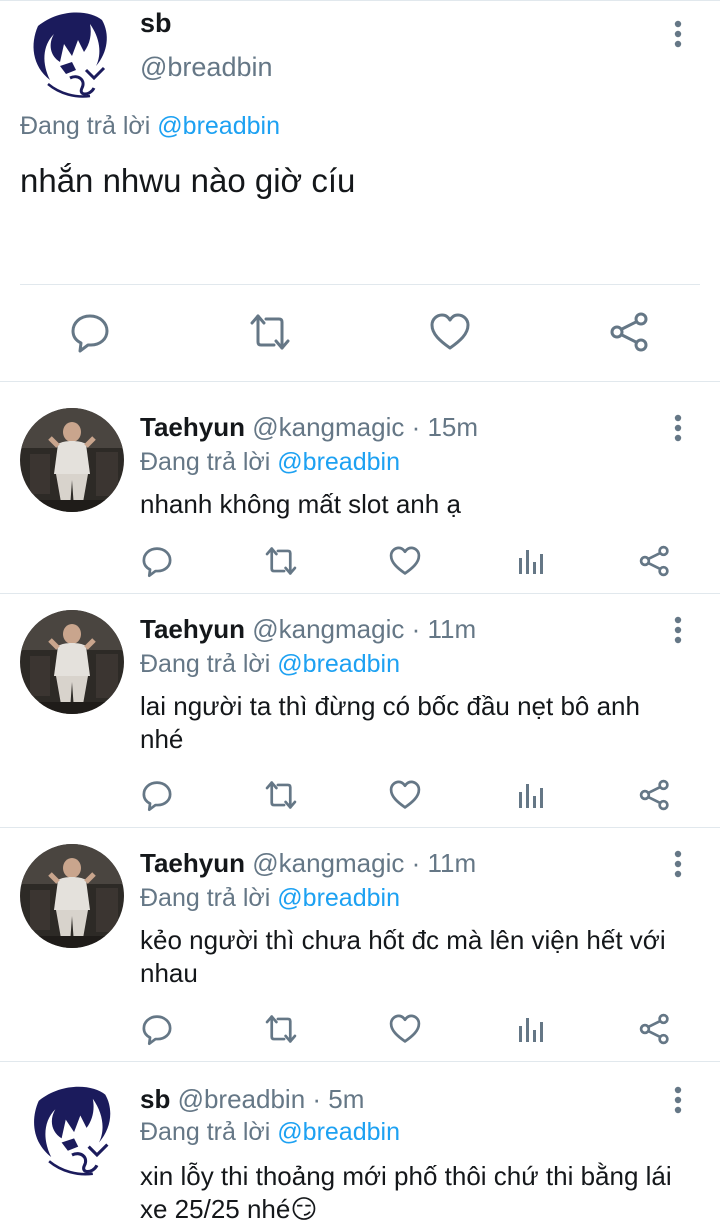 Image resolution: width=720 pixels, height=1230 pixels. What do you see at coordinates (271, 1099) in the screenshot?
I see `handle-time: @breadbin · 5m` at bounding box center [271, 1099].